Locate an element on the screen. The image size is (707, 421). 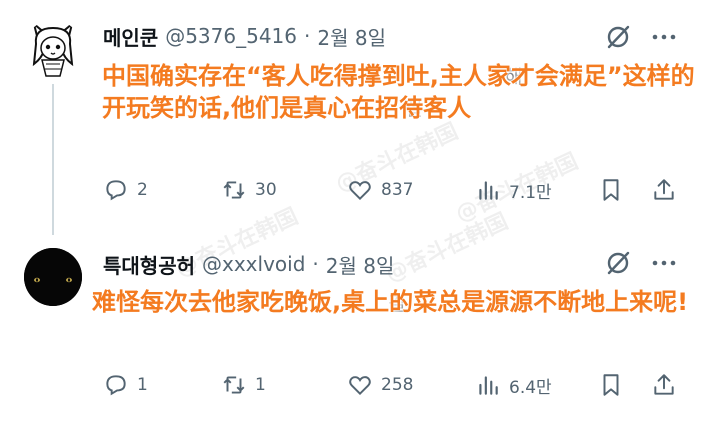
display-name: 메인쿤 is located at coordinates (130, 36).